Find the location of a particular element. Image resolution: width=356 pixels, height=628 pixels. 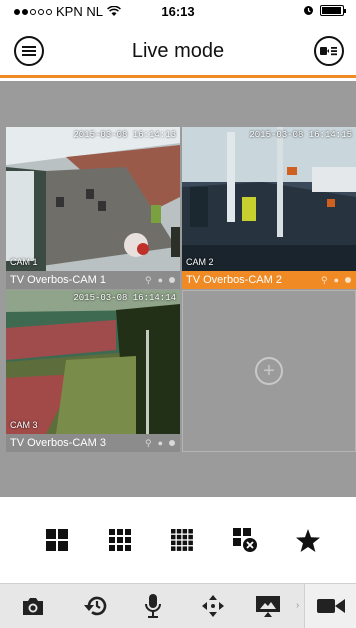

microphone-icon is located at coordinates (153, 606).